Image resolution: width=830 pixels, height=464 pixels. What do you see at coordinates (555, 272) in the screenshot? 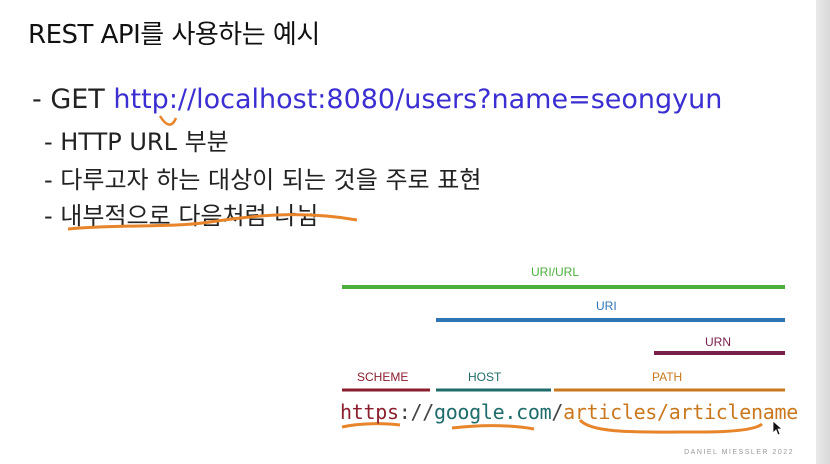
I see `label-uri-url: URI/URL` at bounding box center [555, 272].